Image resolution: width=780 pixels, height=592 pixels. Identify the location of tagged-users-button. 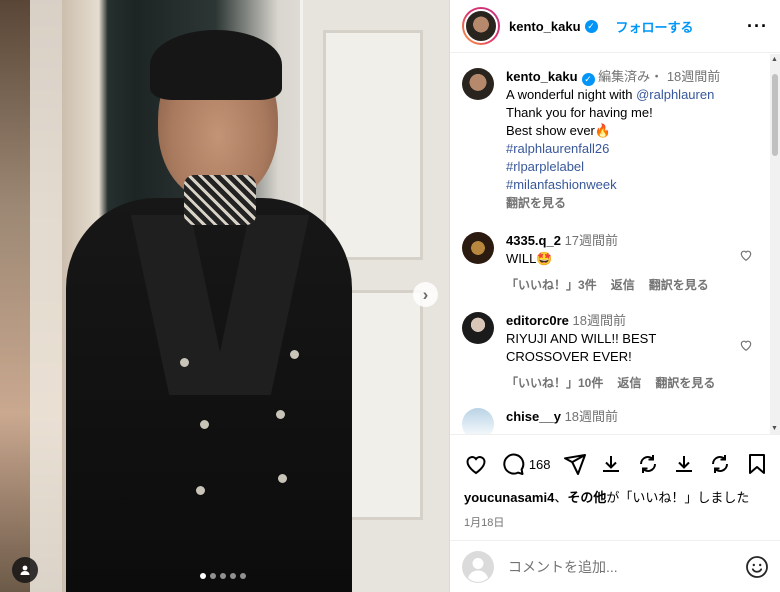
(25, 570).